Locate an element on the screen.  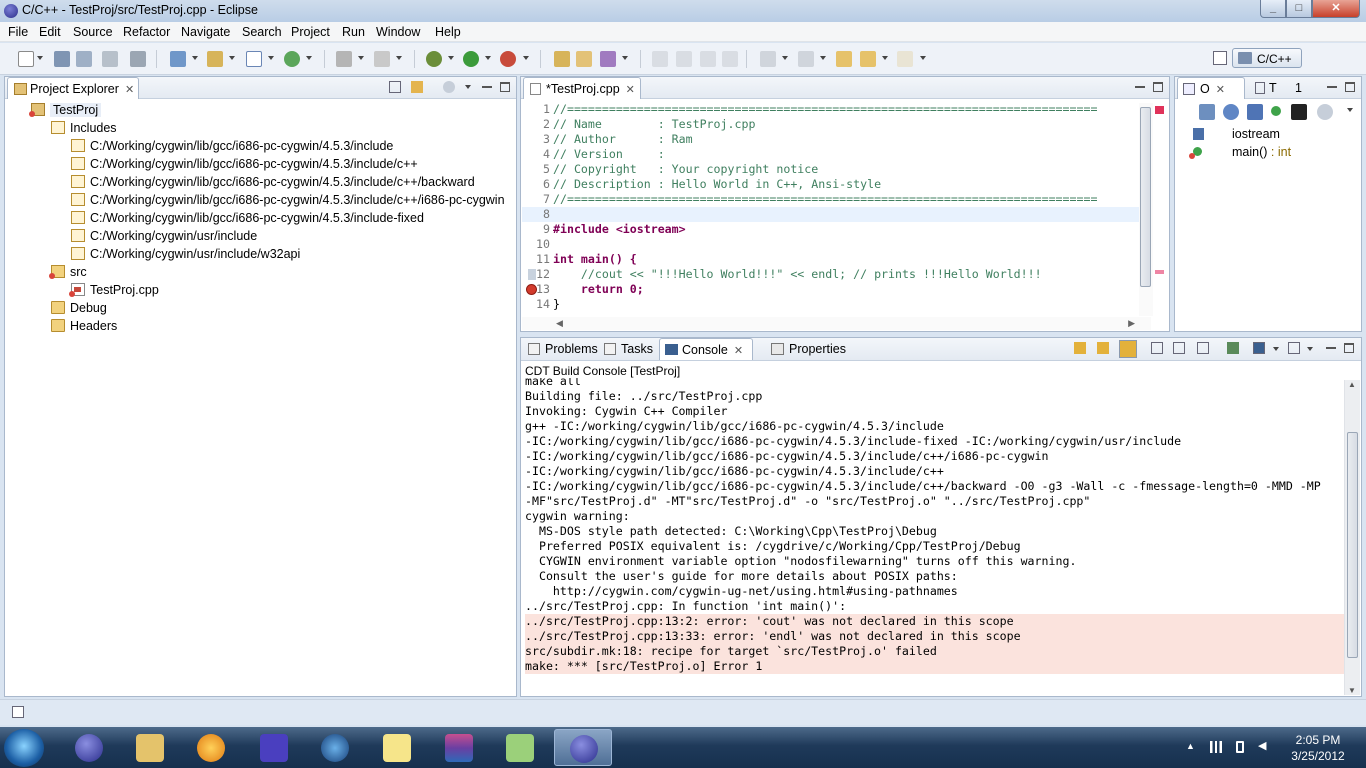
menu-run: Run is located at coordinates (353, 32).